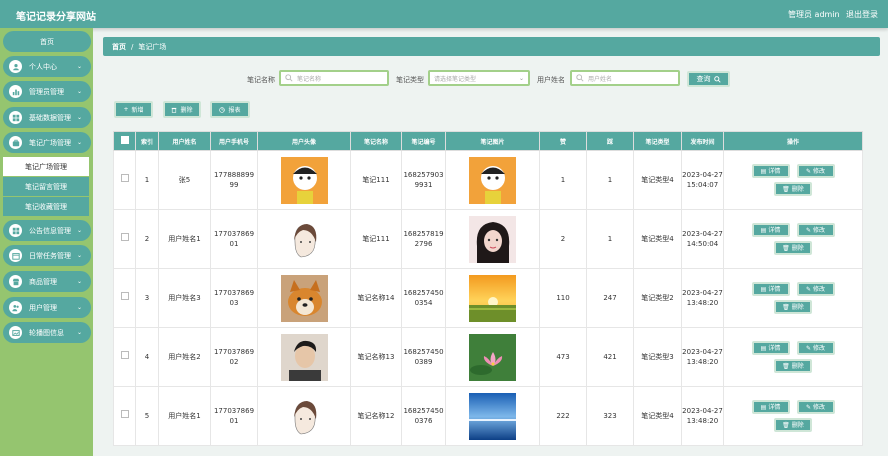  I want to click on breadcrumb: 首页 / 笔记广场, so click(491, 46).